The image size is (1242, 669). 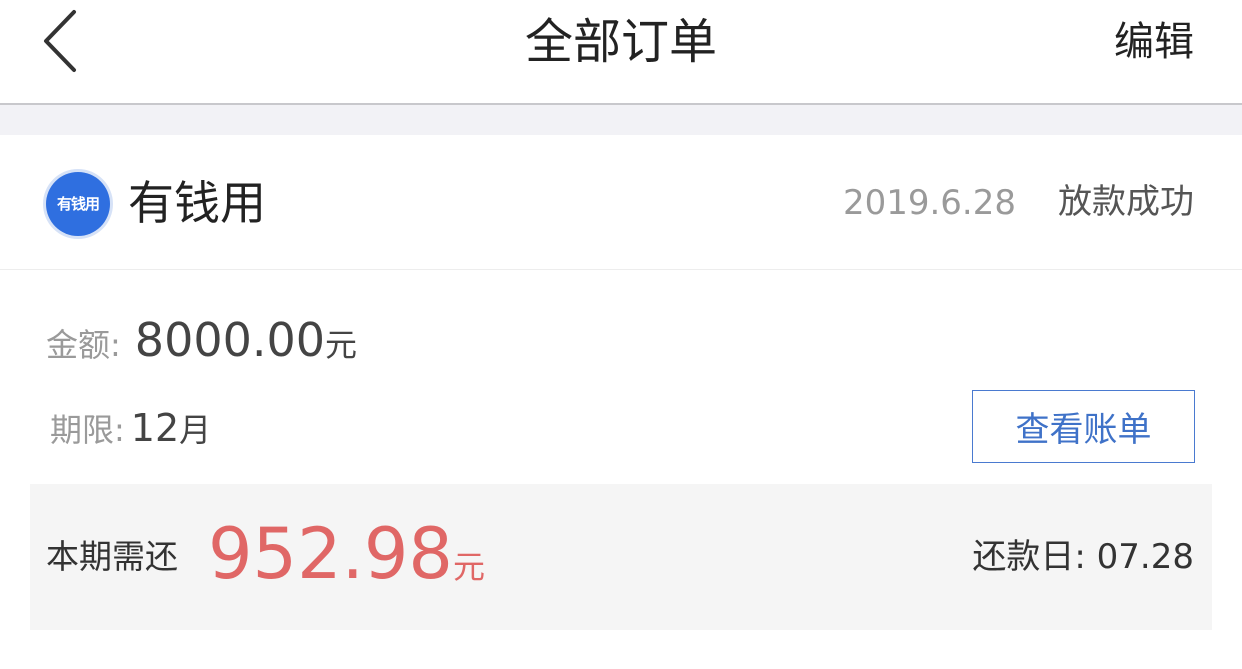 What do you see at coordinates (929, 203) in the screenshot?
I see `order-date: 2019.6.28` at bounding box center [929, 203].